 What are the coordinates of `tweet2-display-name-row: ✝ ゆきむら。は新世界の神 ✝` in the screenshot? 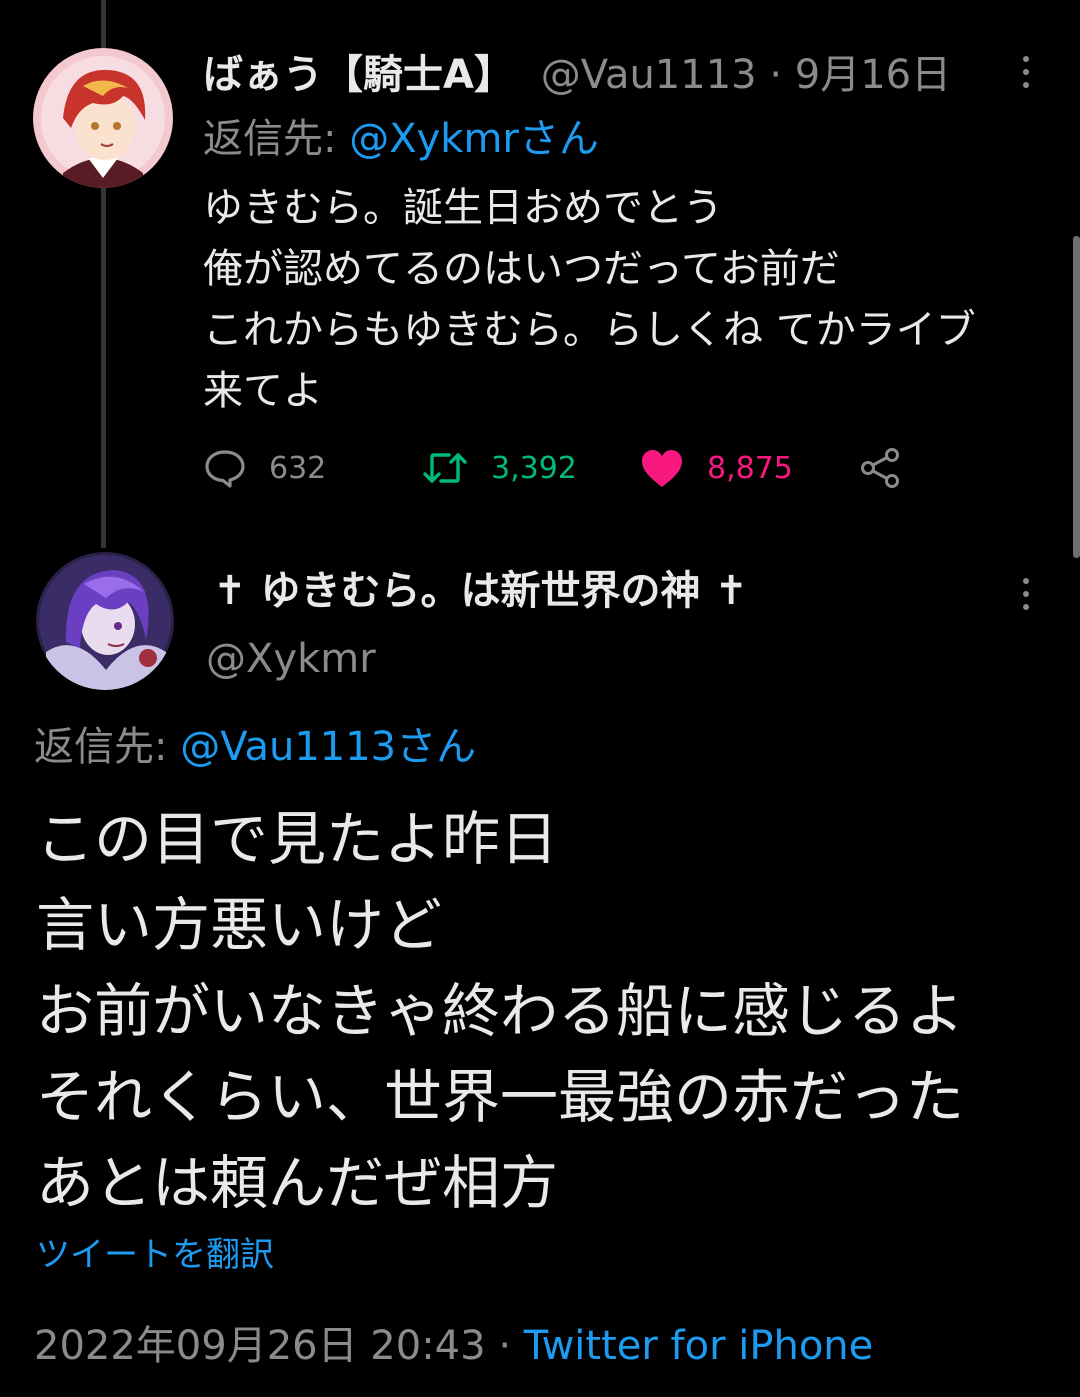 It's located at (480, 591).